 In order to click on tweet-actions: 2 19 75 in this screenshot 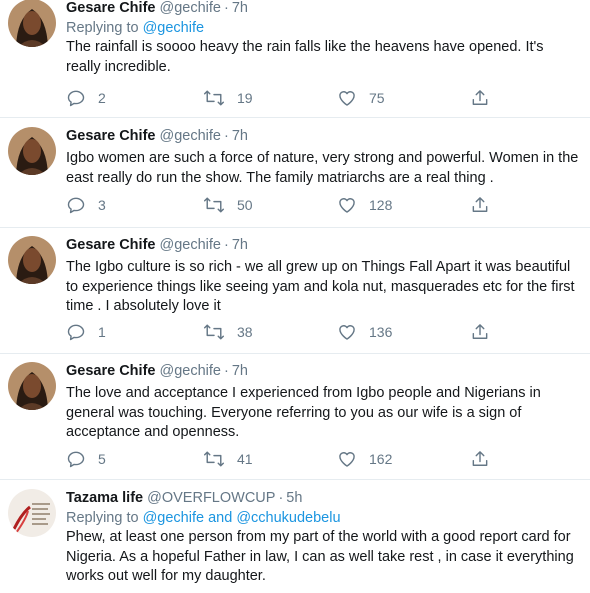, I will do `click(281, 99)`.